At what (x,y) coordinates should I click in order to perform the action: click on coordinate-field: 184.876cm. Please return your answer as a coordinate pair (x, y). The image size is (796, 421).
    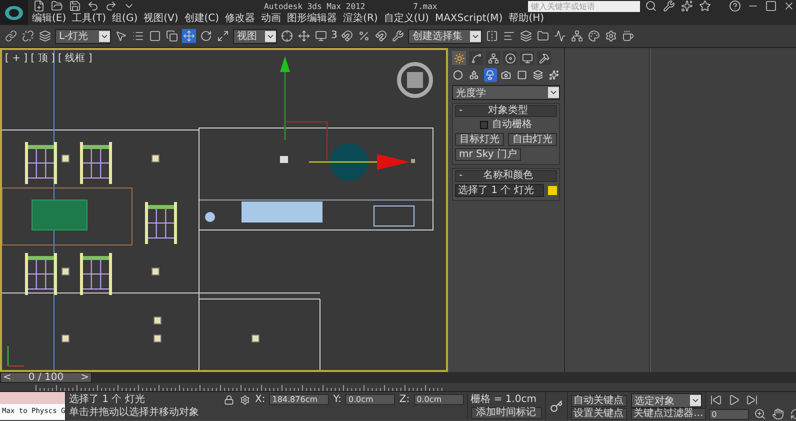
    Looking at the image, I should click on (299, 399).